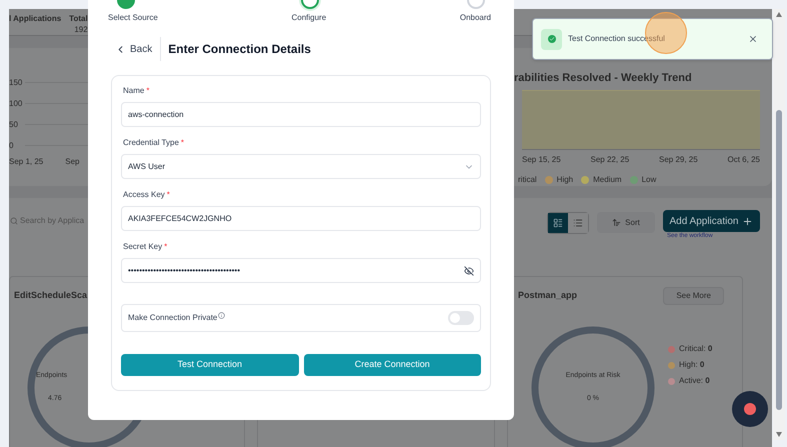 The image size is (787, 447). Describe the element at coordinates (548, 295) in the screenshot. I see `card-title: Postman_app` at that location.